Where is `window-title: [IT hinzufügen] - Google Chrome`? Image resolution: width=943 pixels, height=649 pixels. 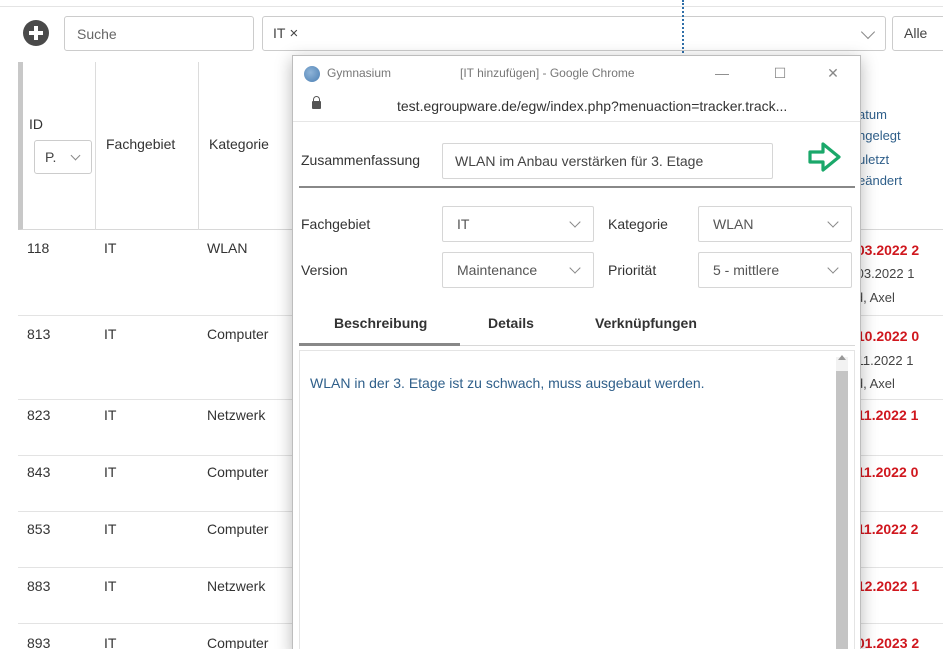
window-title: [IT hinzufügen] - Google Chrome is located at coordinates (547, 73).